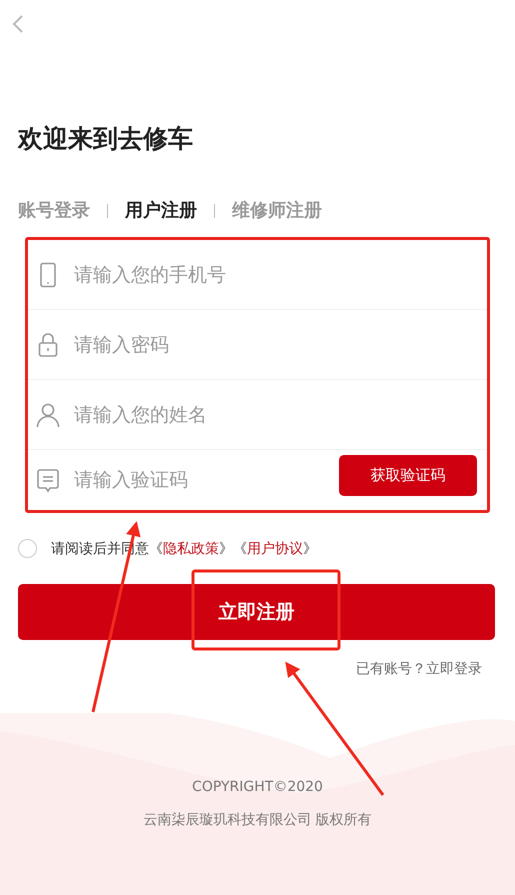  Describe the element at coordinates (206, 480) in the screenshot. I see `input-field: 请输入验证码` at that location.